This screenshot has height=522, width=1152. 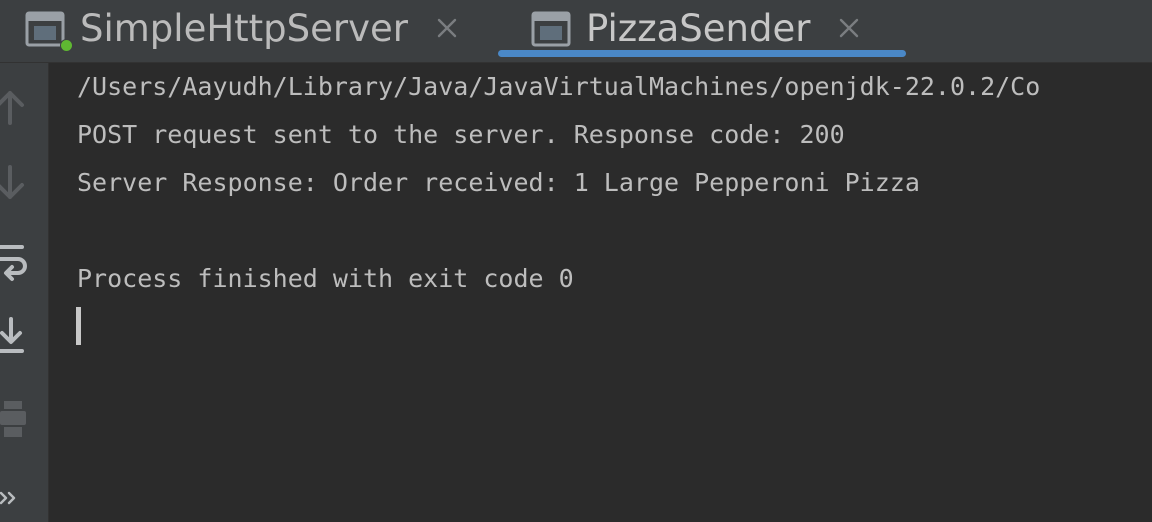 I want to click on text-caret, so click(x=78, y=326).